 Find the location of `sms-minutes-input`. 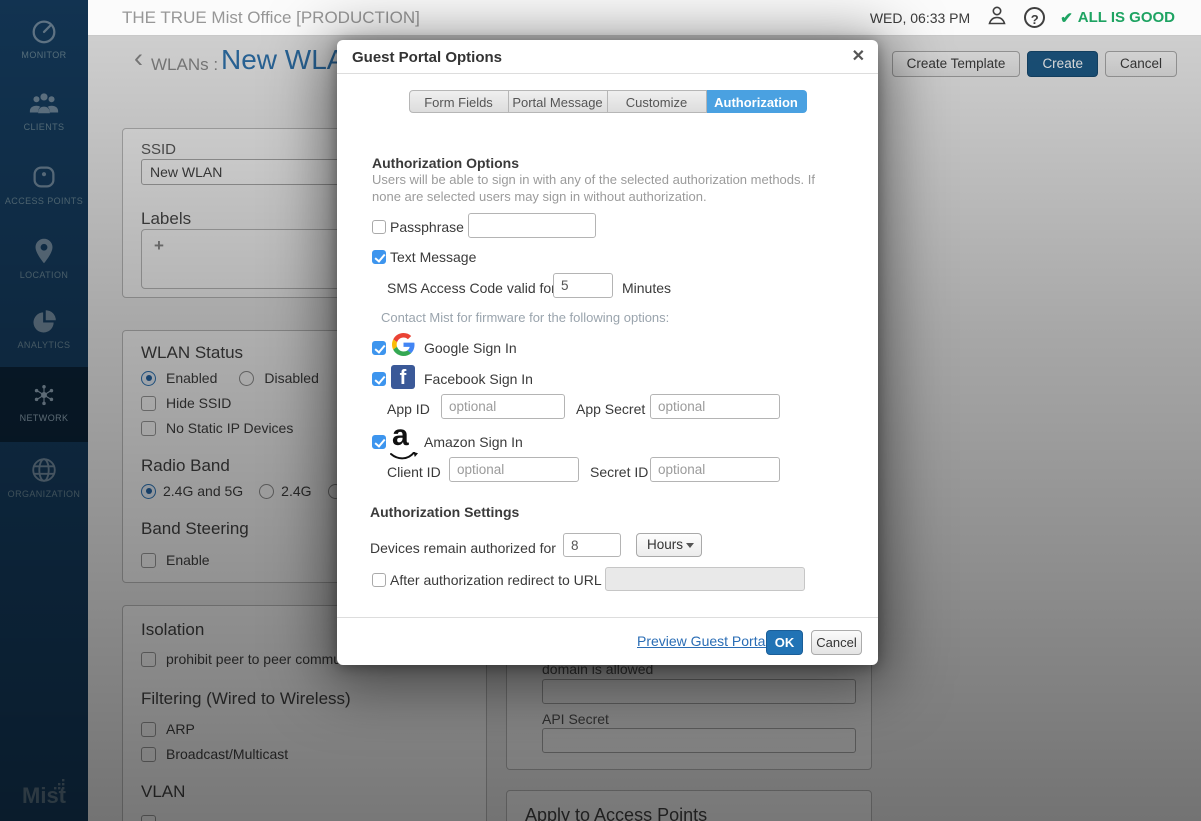

sms-minutes-input is located at coordinates (583, 285).